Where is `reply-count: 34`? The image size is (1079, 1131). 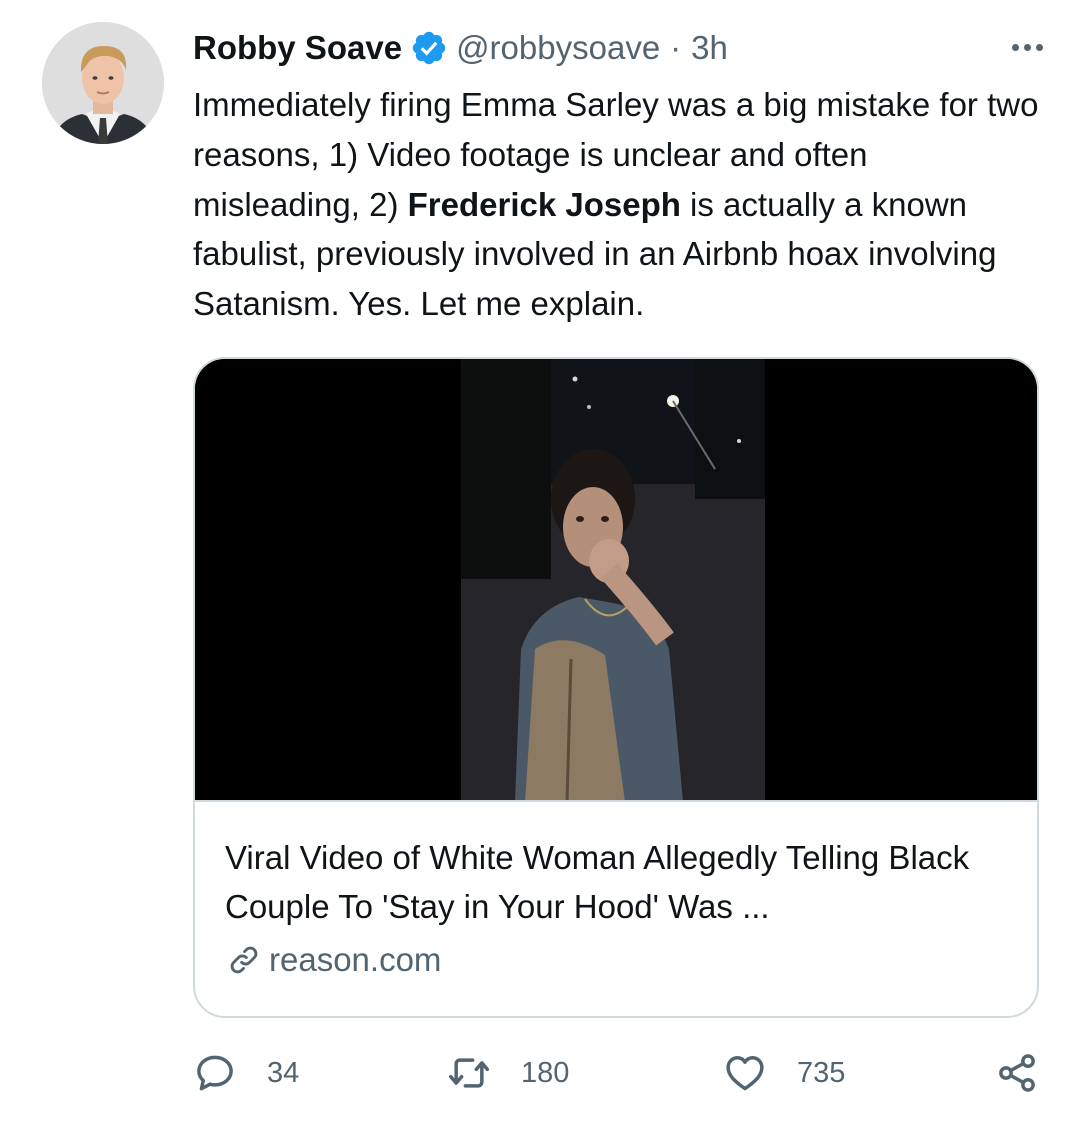
reply-count: 34 is located at coordinates (283, 1072).